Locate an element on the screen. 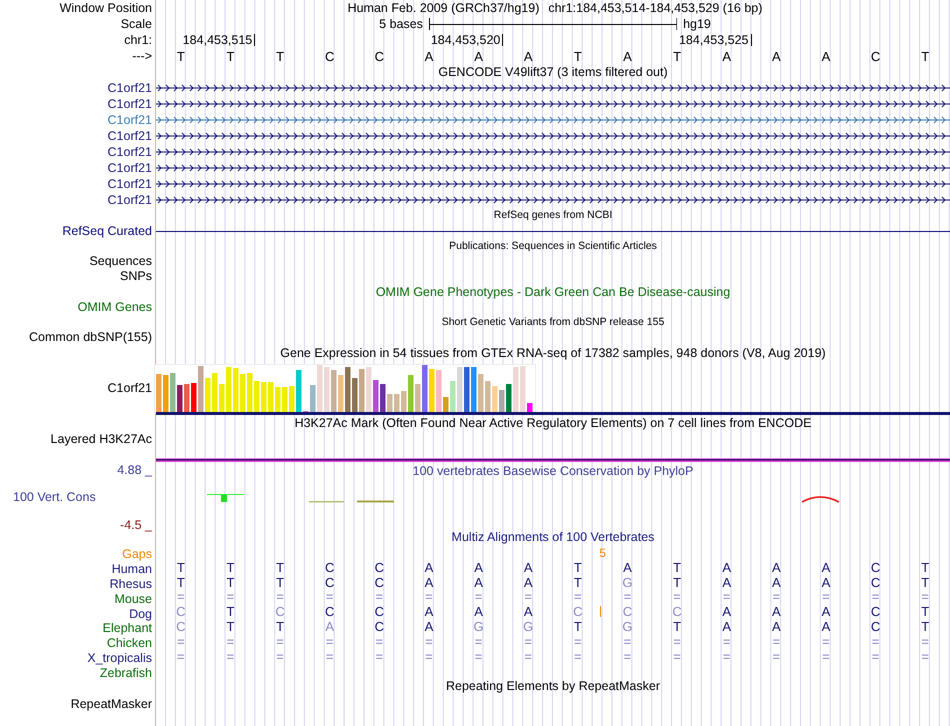 Image resolution: width=950 pixels, height=726 pixels. track-label: Chicken is located at coordinates (129, 643).